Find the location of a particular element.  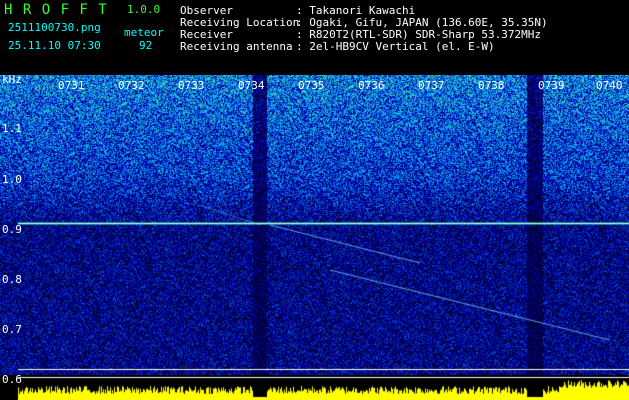

time-tick-0740: 0740 is located at coordinates (609, 85).